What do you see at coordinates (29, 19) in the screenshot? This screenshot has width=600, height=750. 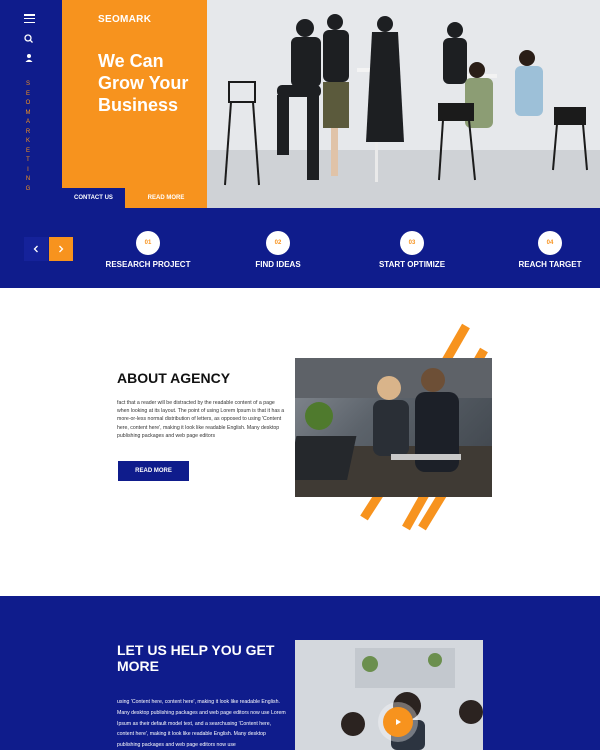 I see `hamburger-menu-icon` at bounding box center [29, 19].